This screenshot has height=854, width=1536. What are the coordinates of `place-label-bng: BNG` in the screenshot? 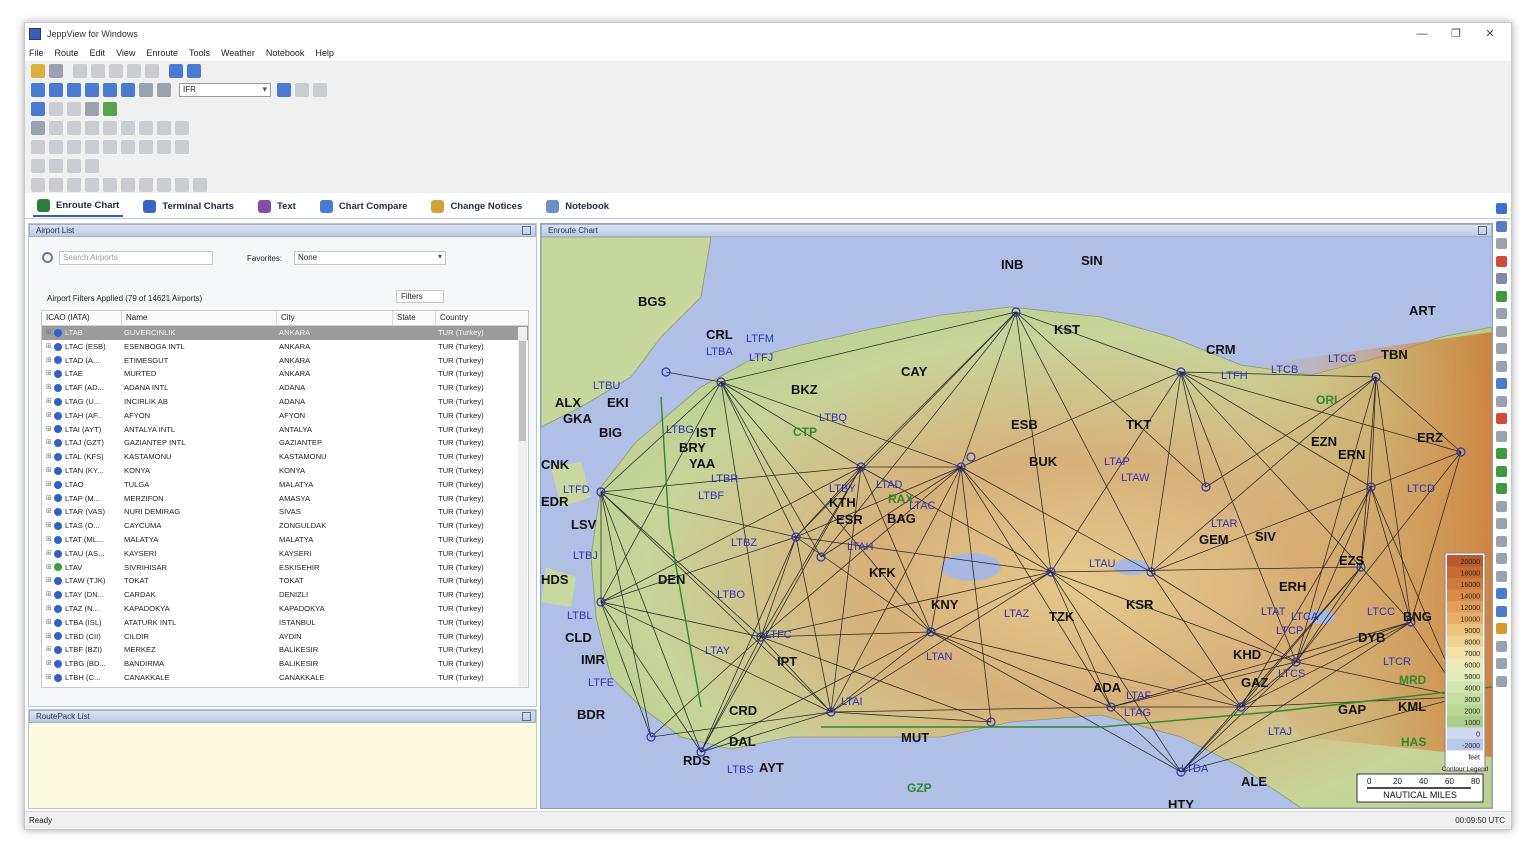 It's located at (1417, 616).